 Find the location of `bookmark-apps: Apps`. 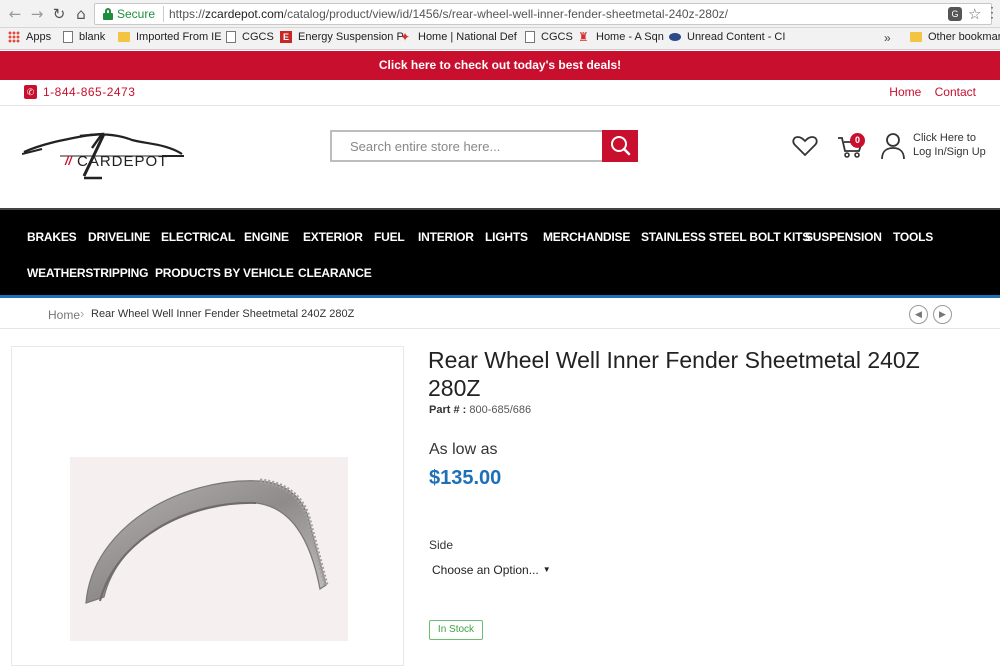

bookmark-apps: Apps is located at coordinates (29, 39).